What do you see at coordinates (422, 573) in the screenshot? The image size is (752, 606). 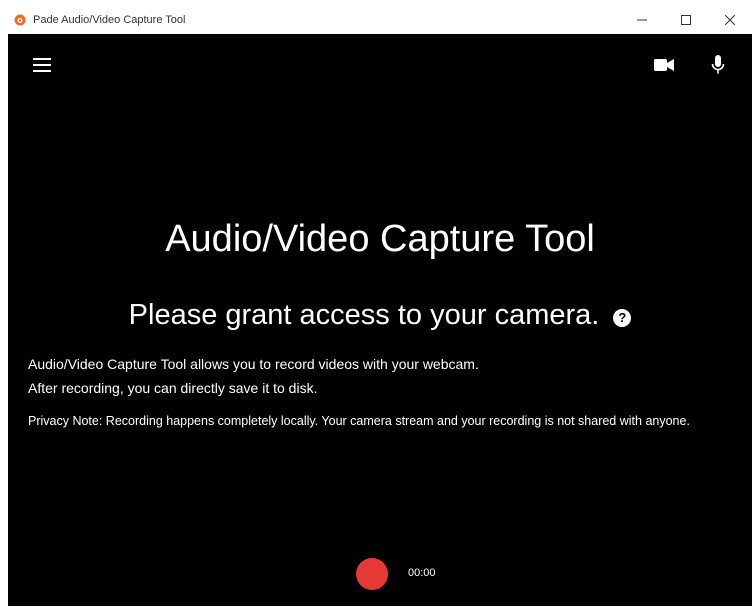 I see `recording-timer: 00:00` at bounding box center [422, 573].